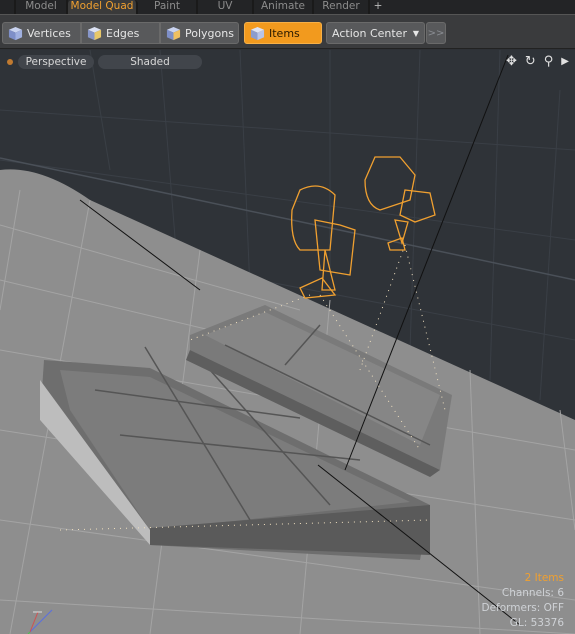  I want to click on rotate-icon: ↻, so click(530, 62).